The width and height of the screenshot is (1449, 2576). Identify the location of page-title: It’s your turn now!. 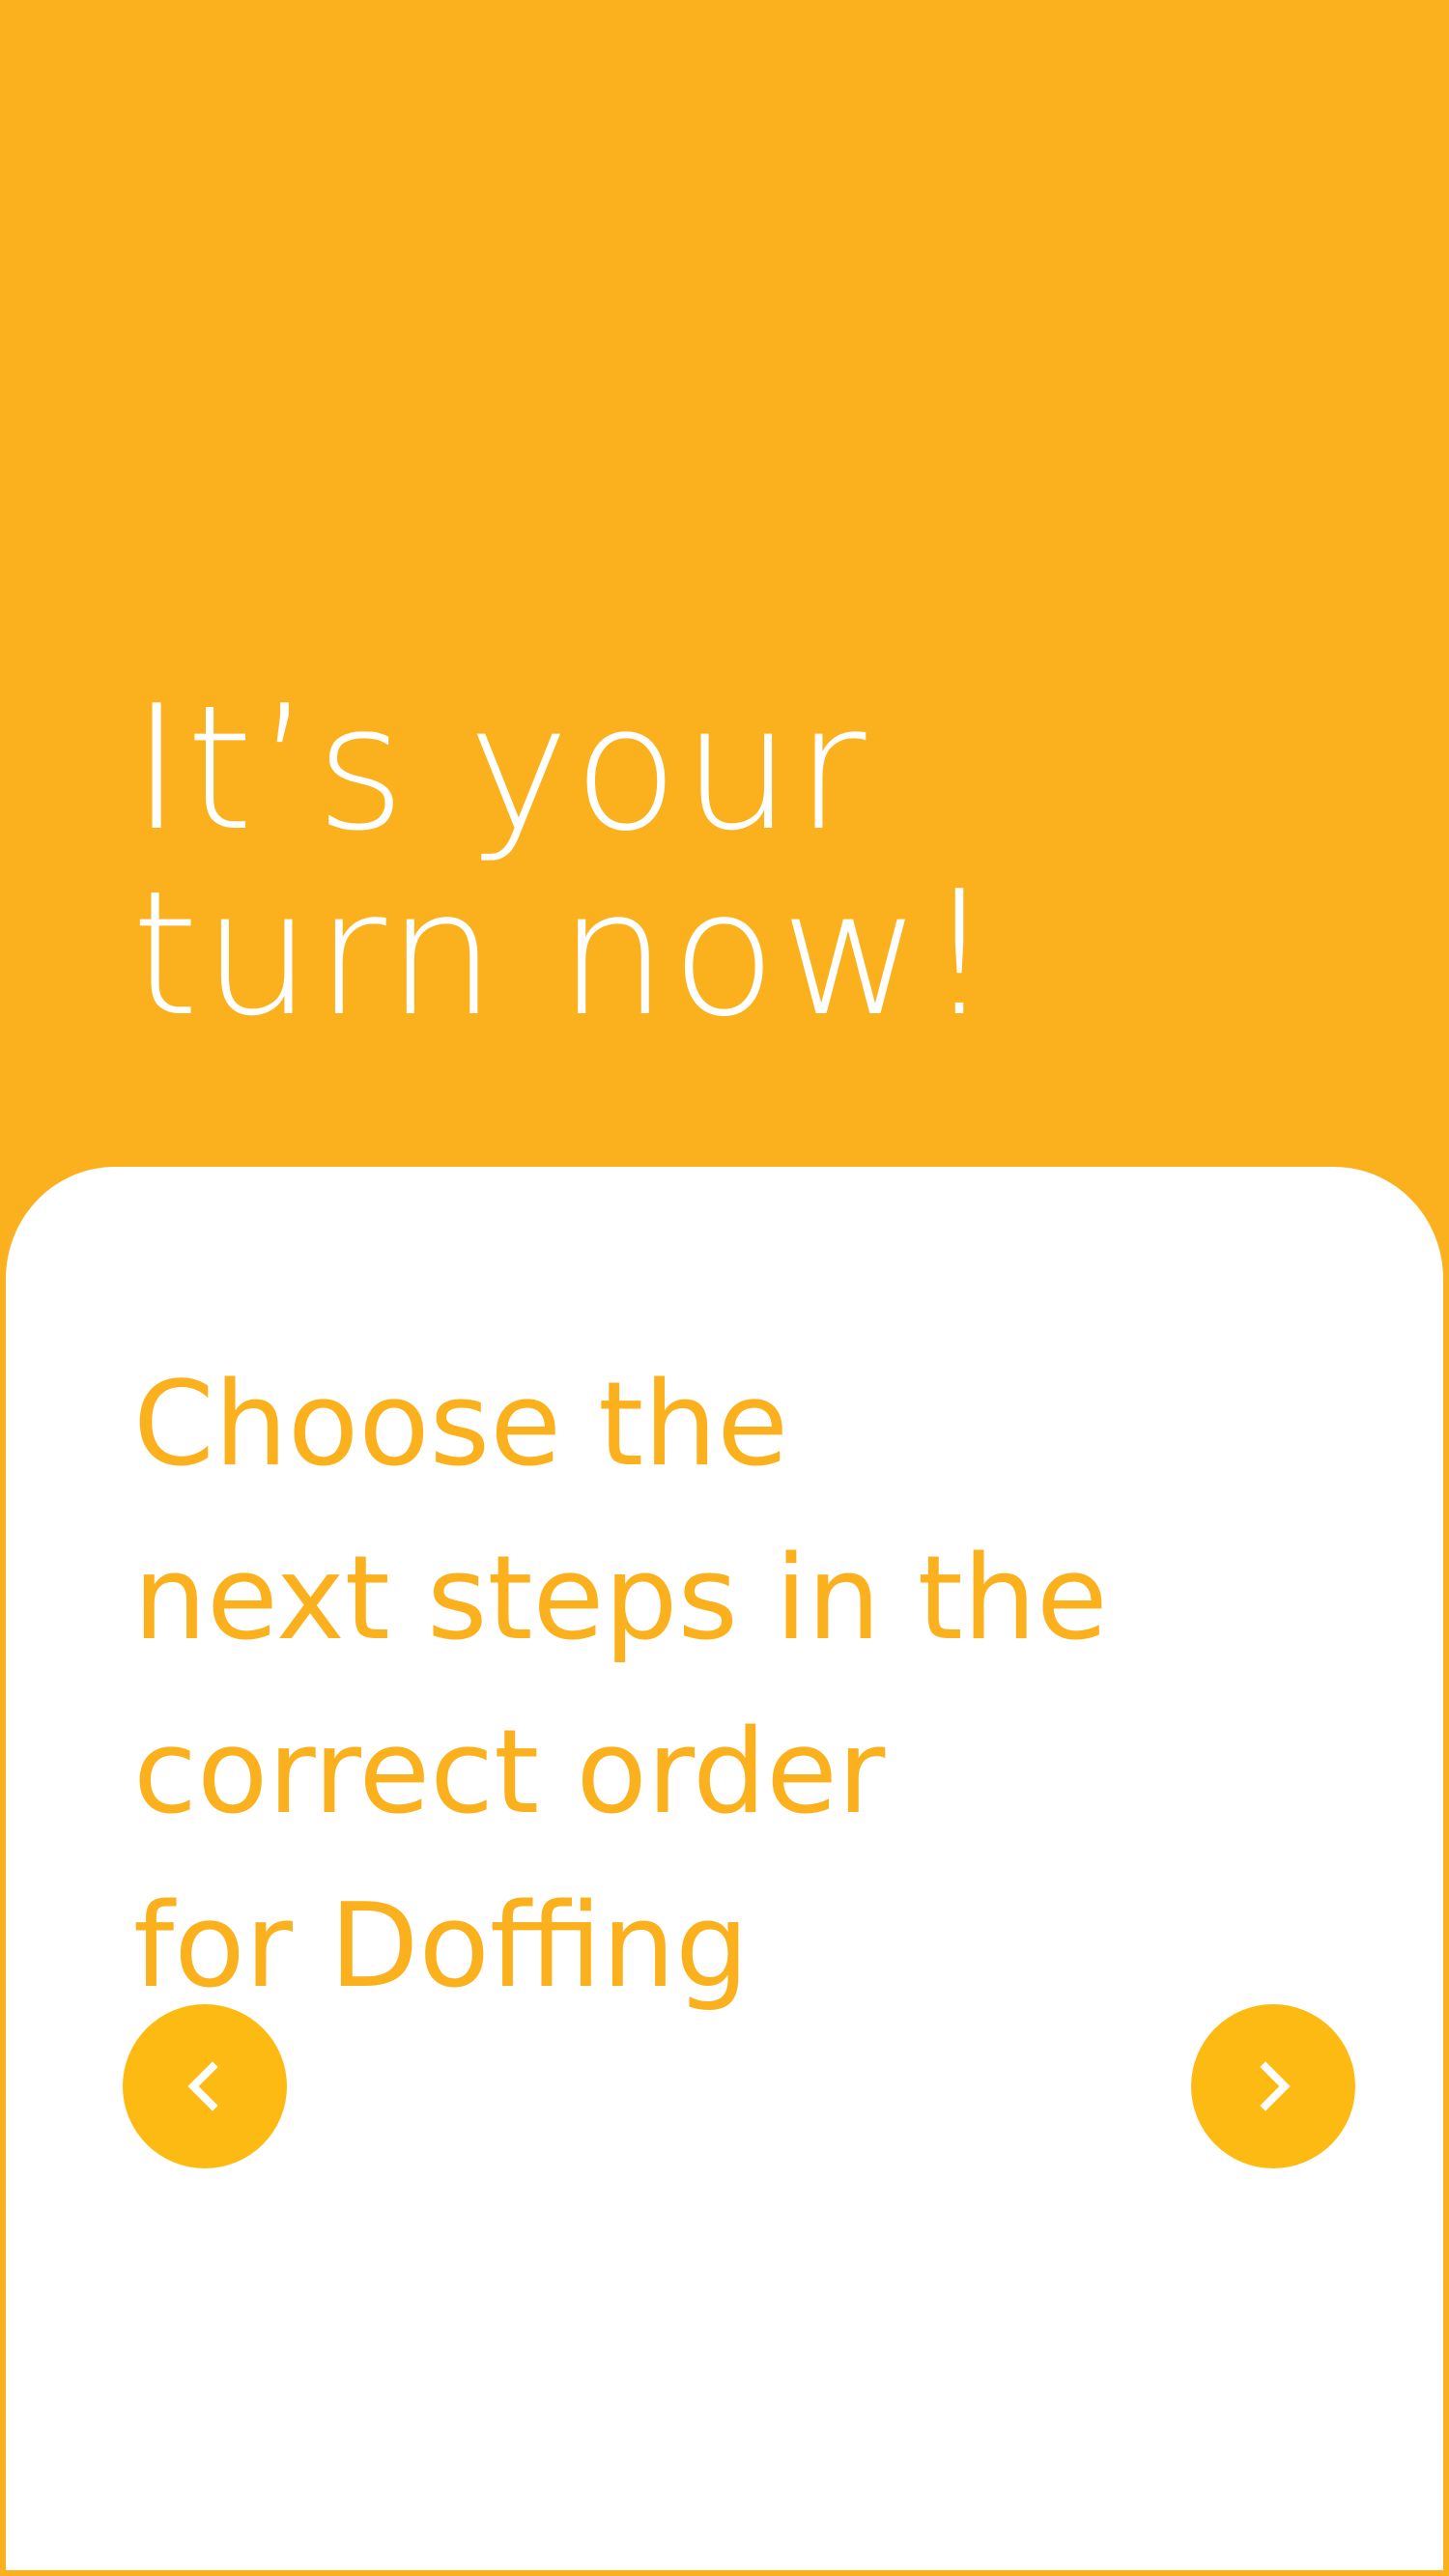
(564, 861).